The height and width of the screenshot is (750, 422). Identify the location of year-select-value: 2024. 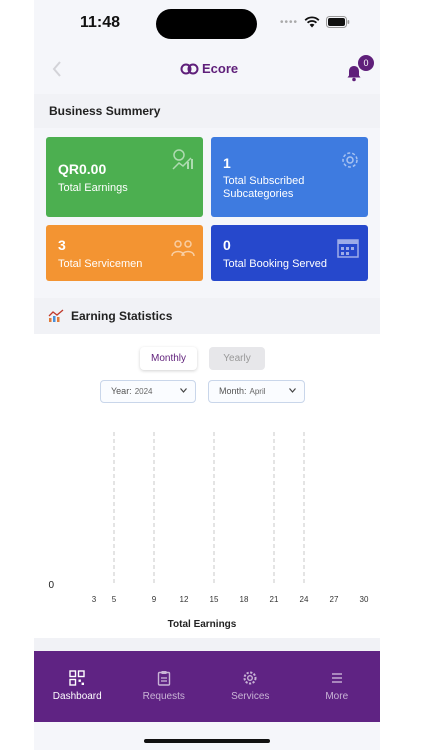
(143, 391).